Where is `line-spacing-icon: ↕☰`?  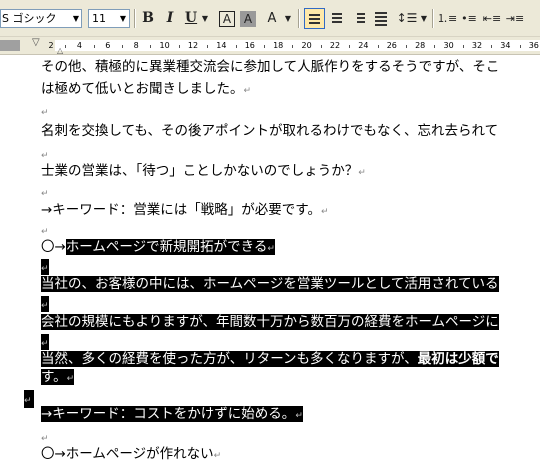
line-spacing-icon: ↕☰ is located at coordinates (407, 18).